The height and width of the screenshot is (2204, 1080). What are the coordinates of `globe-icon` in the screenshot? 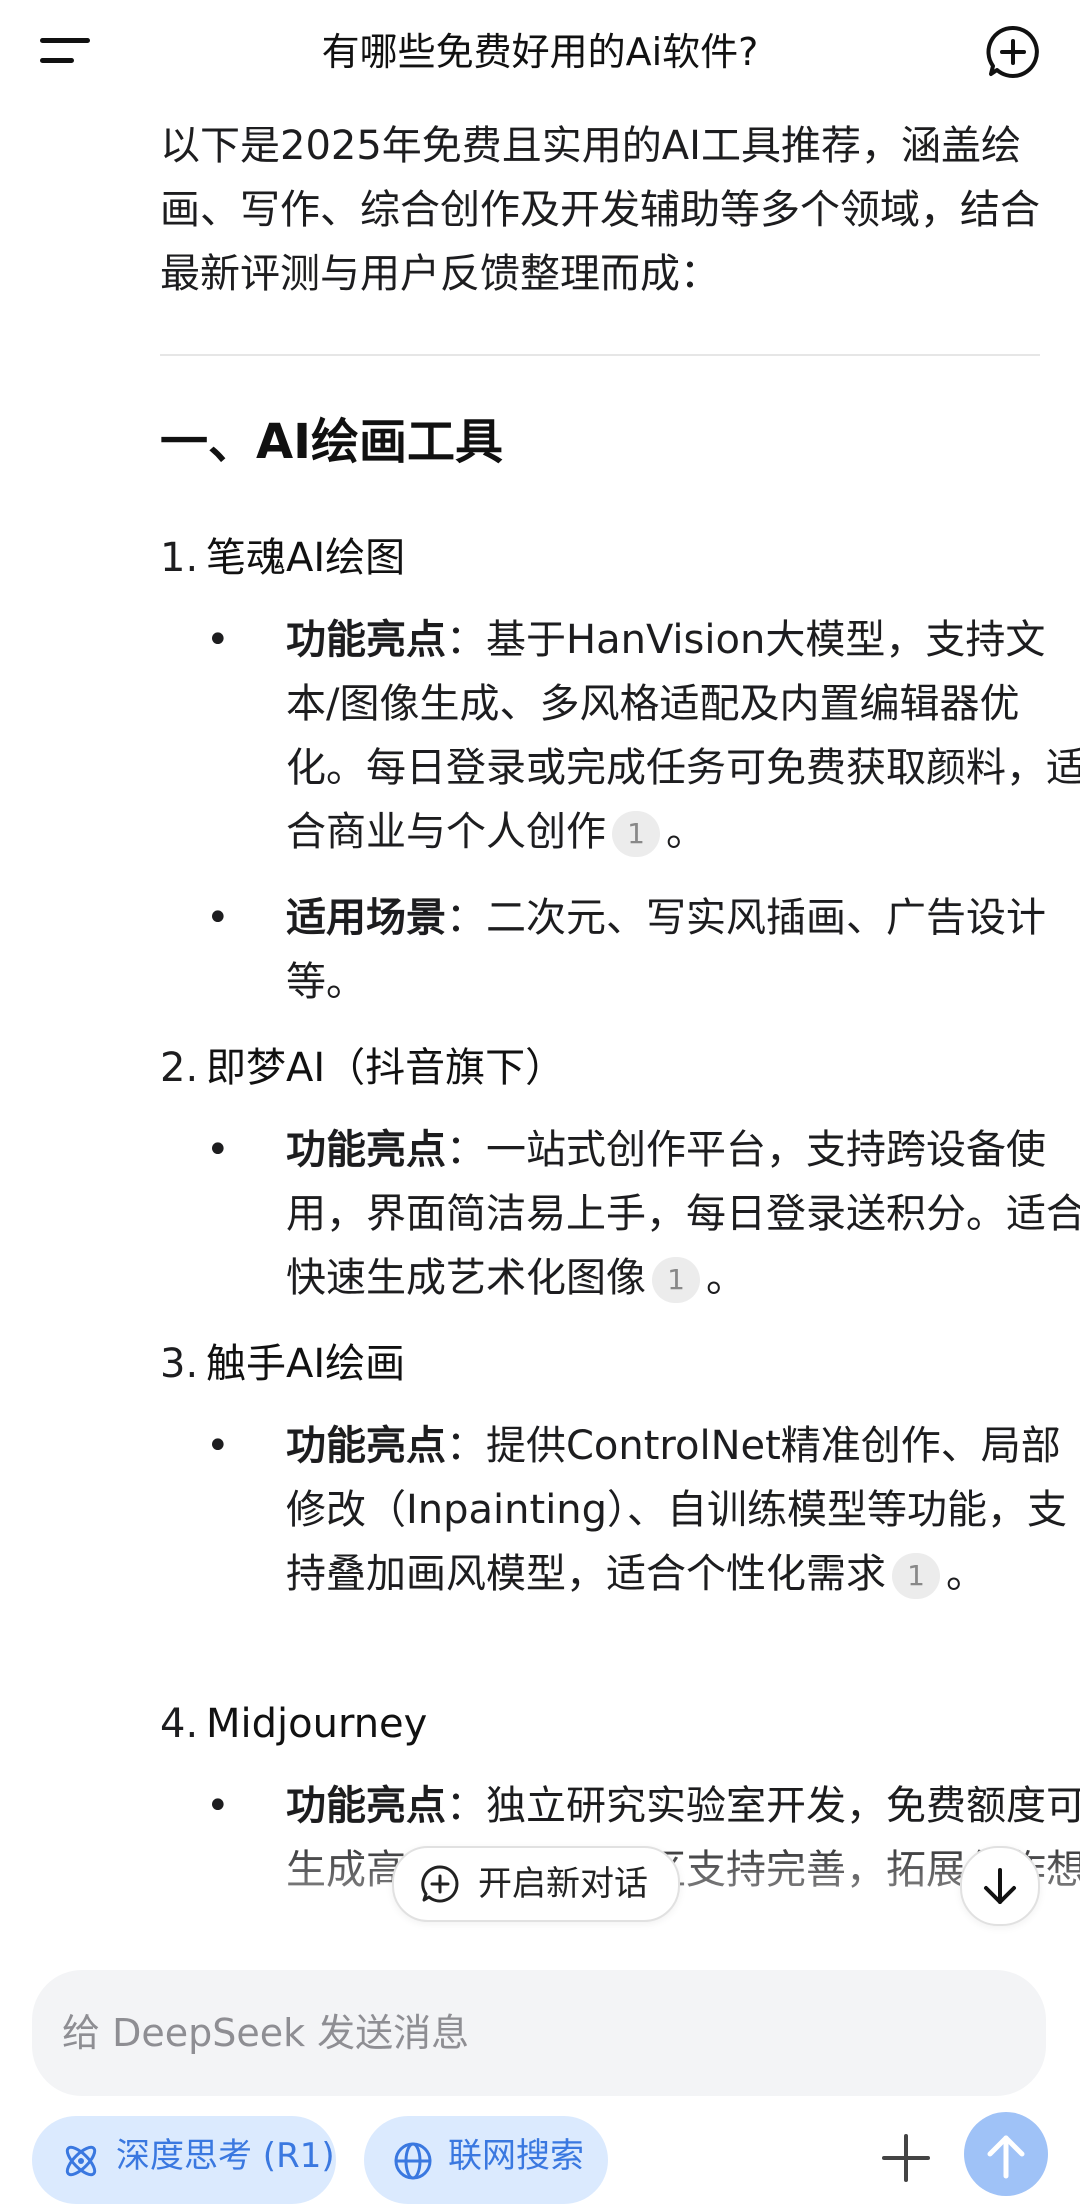 It's located at (413, 2161).